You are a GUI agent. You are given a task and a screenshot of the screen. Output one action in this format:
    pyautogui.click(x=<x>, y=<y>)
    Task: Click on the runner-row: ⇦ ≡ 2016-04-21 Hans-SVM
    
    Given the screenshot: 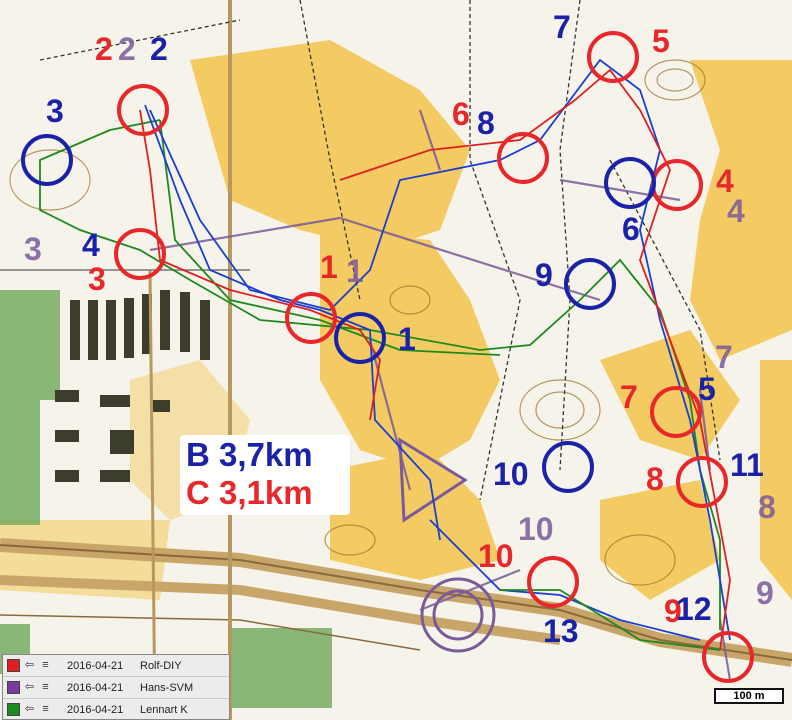 What is the action you would take?
    pyautogui.click(x=116, y=688)
    